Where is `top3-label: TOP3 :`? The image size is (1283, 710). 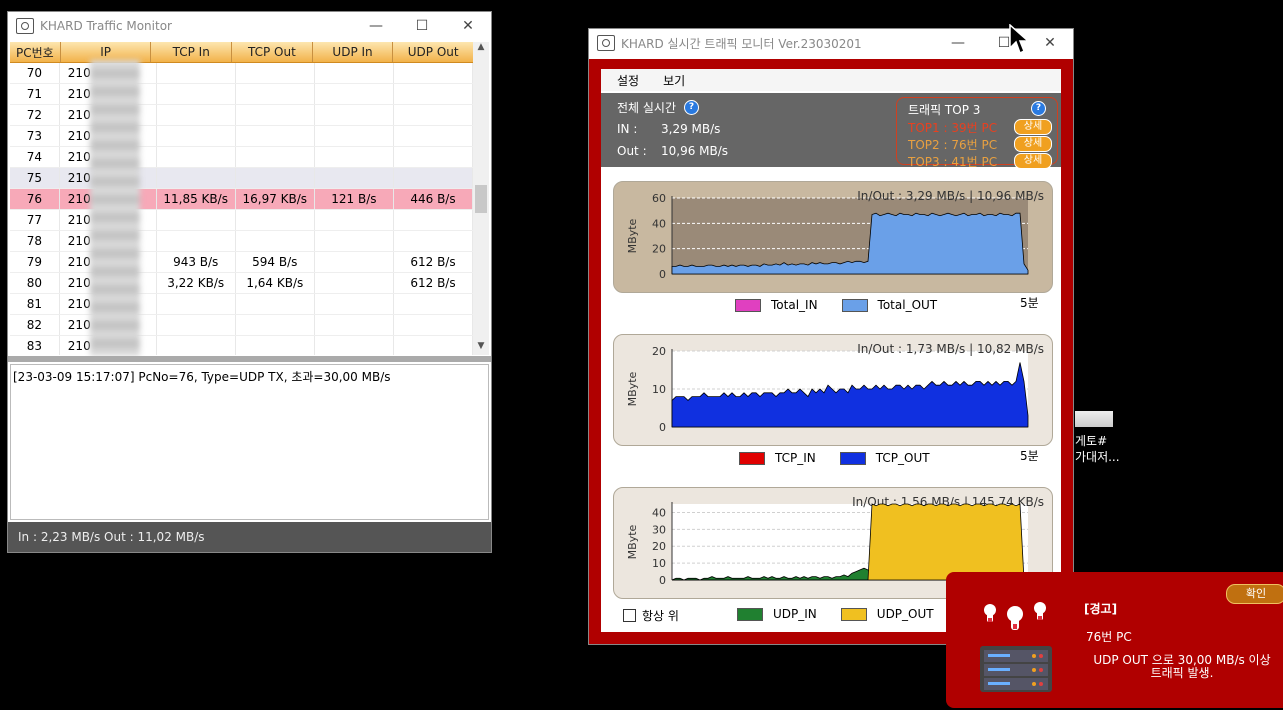 top3-label: TOP3 : is located at coordinates (928, 162).